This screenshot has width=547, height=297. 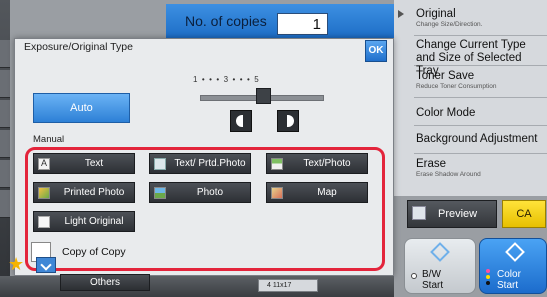 What do you see at coordinates (277, 193) in the screenshot?
I see `map-icon` at bounding box center [277, 193].